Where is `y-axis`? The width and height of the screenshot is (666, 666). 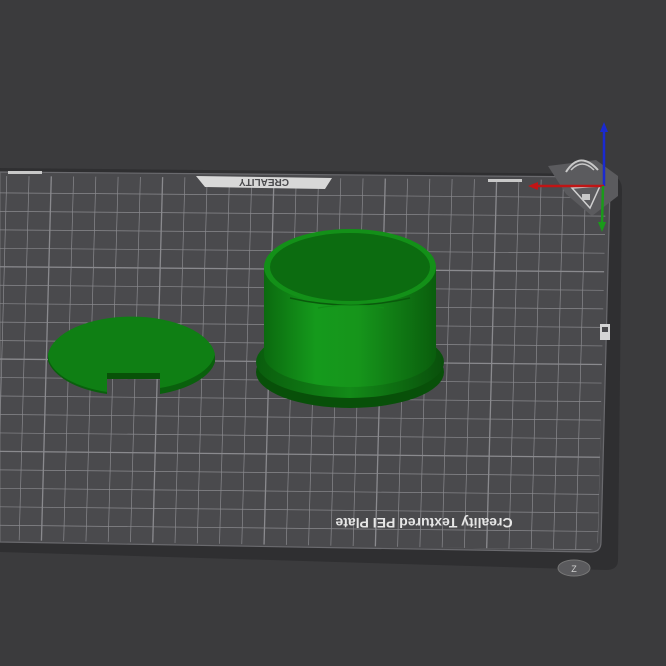
y-axis is located at coordinates (602, 205).